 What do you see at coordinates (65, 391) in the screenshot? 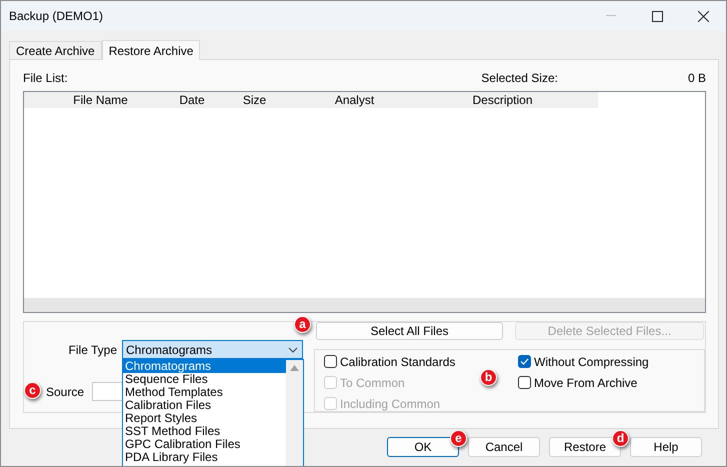
I see `source-label: Source` at bounding box center [65, 391].